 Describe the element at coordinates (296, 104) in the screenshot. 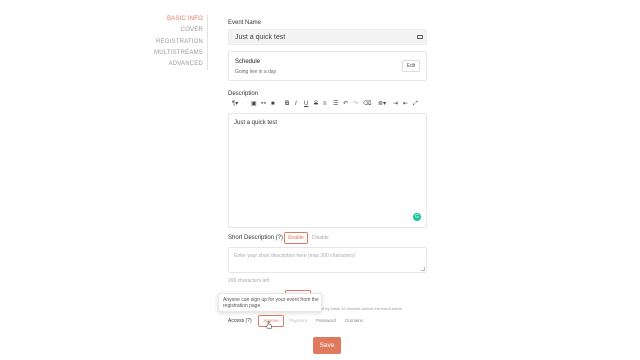

I see `italic-icon: I` at that location.